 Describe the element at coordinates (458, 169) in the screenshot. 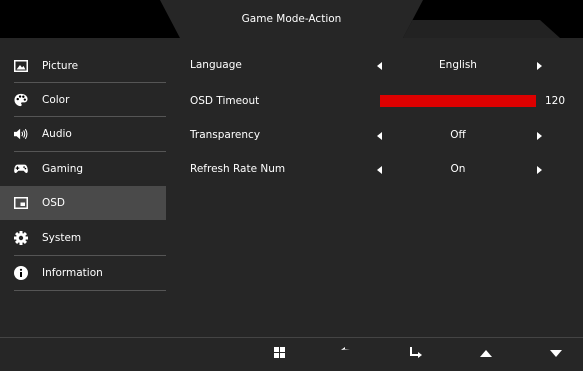

I see `setting-value: On` at that location.